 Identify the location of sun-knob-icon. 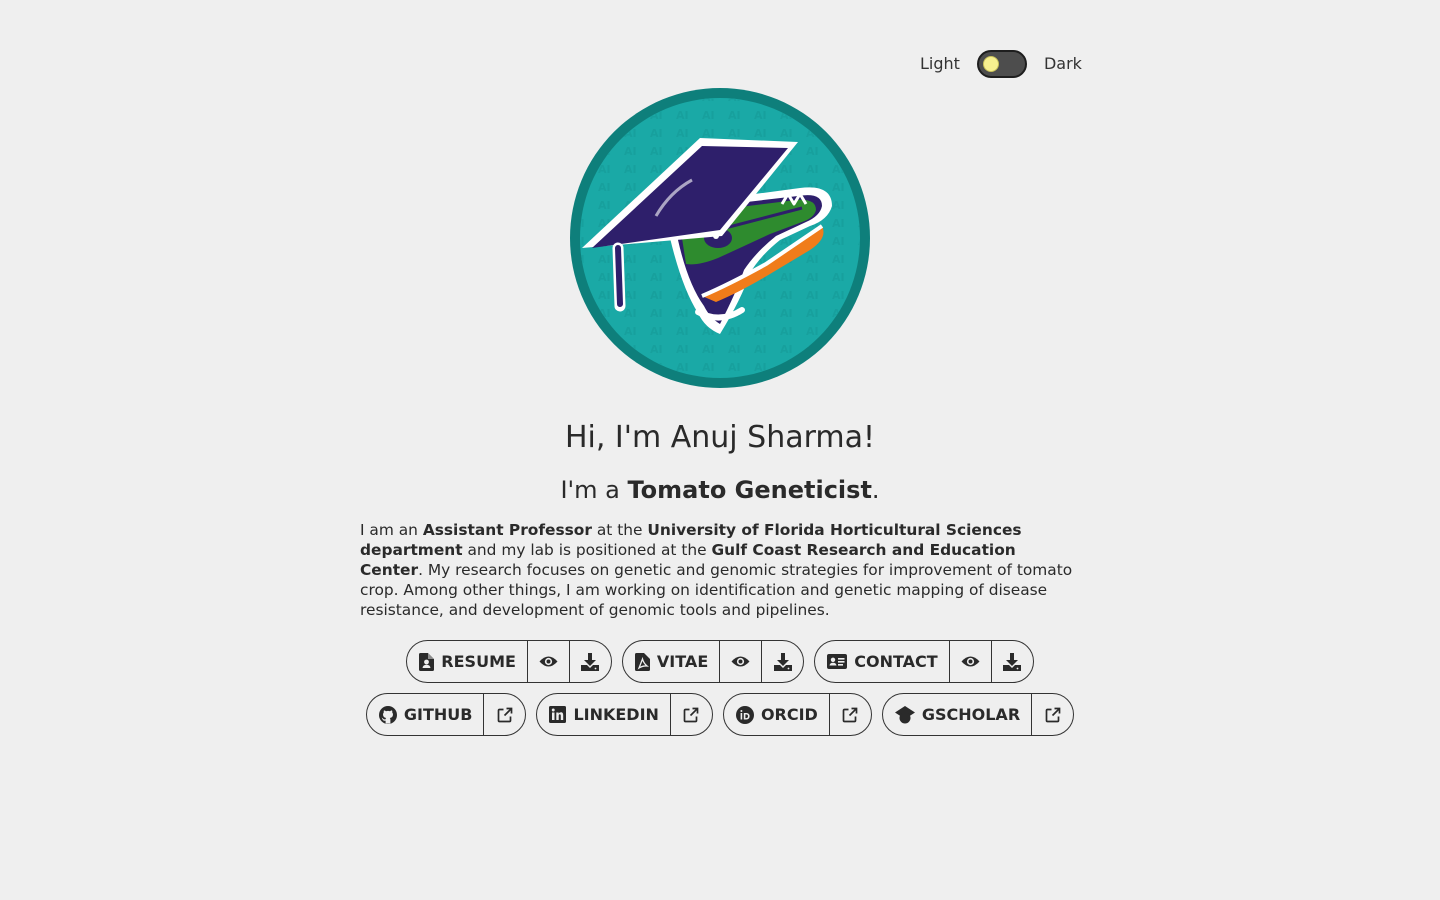
(990, 64).